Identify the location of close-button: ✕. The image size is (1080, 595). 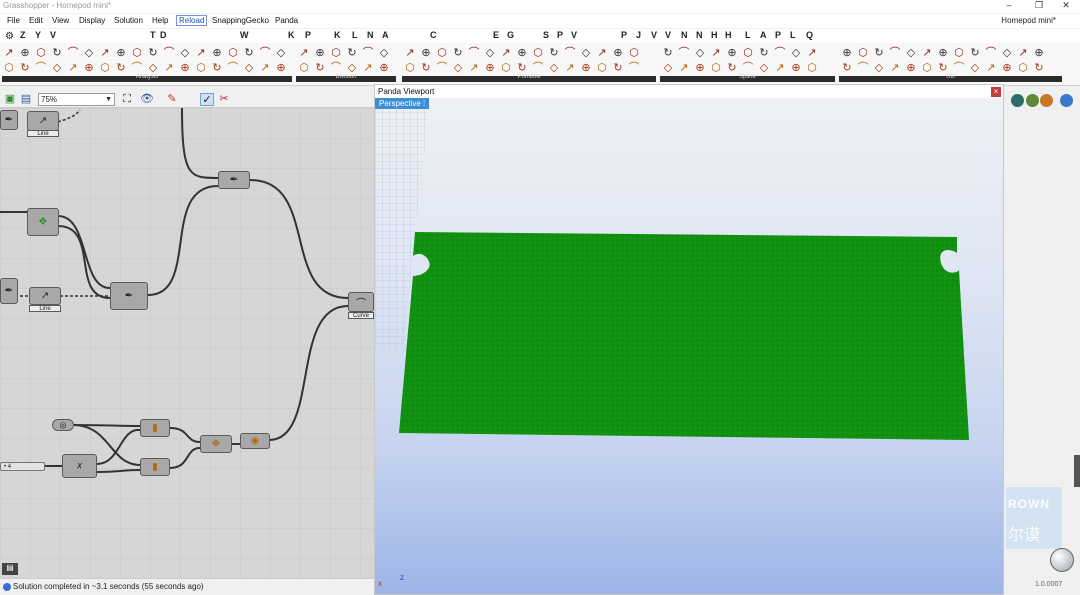
(1066, 6).